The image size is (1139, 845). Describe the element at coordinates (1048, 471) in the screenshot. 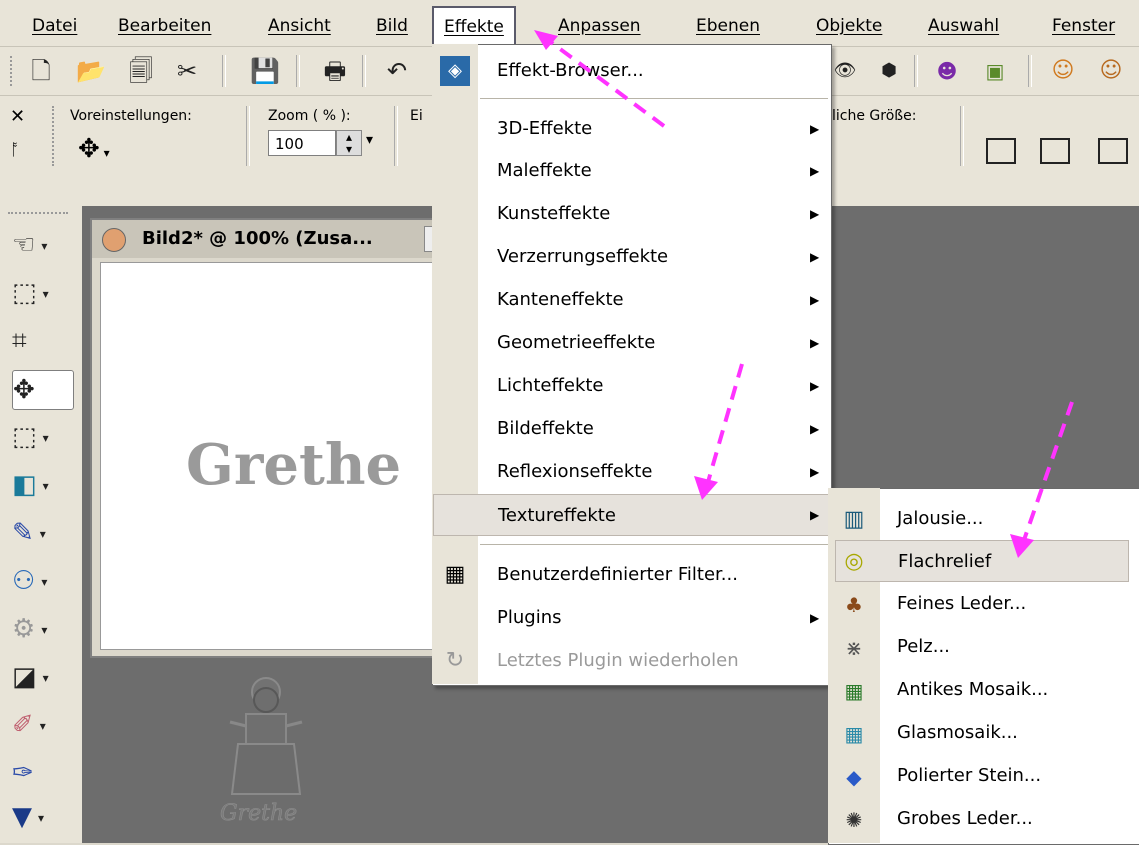

I see `arrow-to-flachrelief` at that location.